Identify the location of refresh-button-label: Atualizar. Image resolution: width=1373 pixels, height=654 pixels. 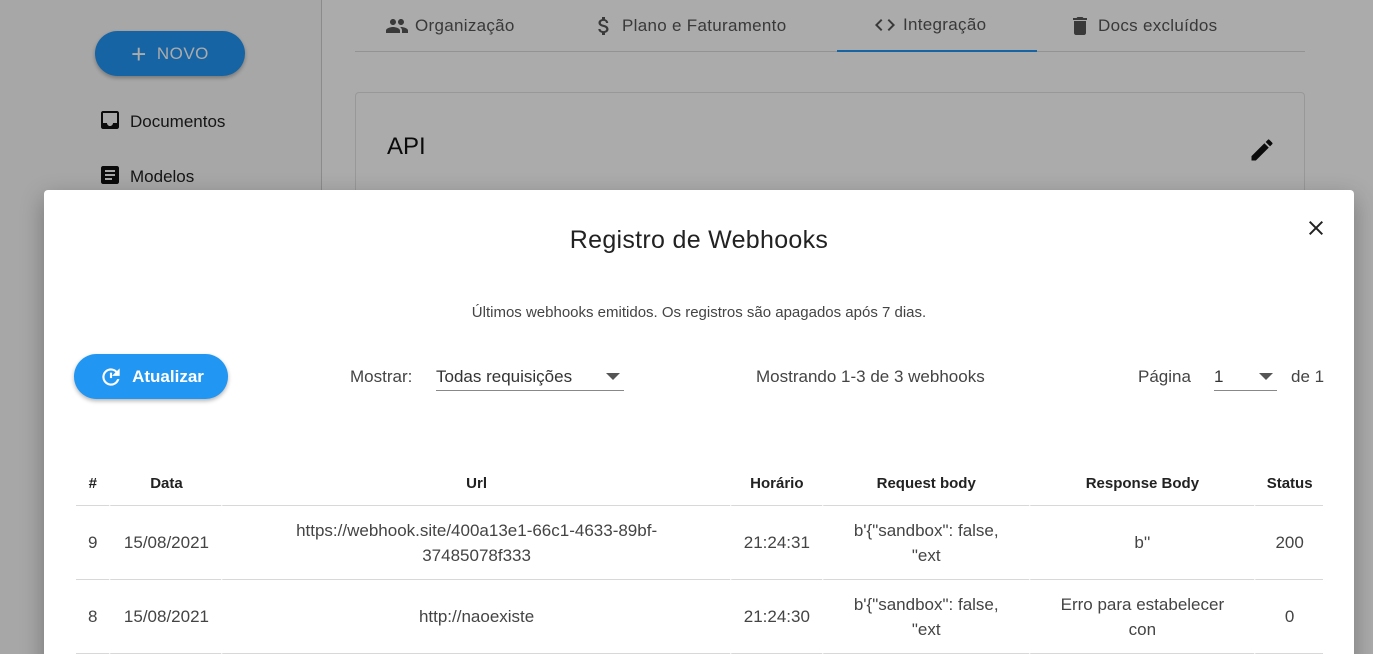
(168, 376).